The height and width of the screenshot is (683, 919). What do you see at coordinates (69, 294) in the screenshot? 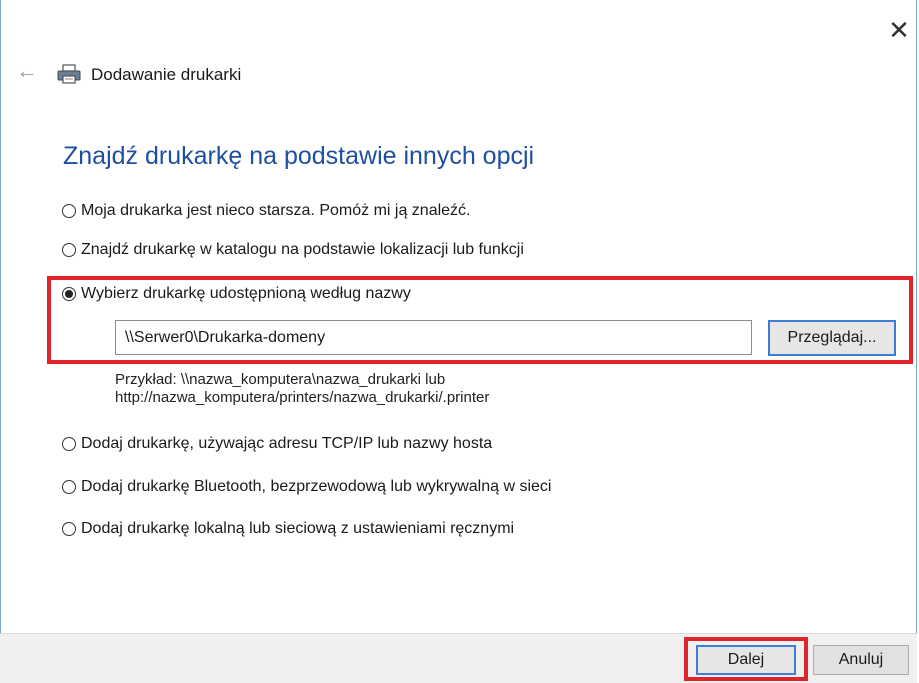
I see `radio-button-selected` at bounding box center [69, 294].